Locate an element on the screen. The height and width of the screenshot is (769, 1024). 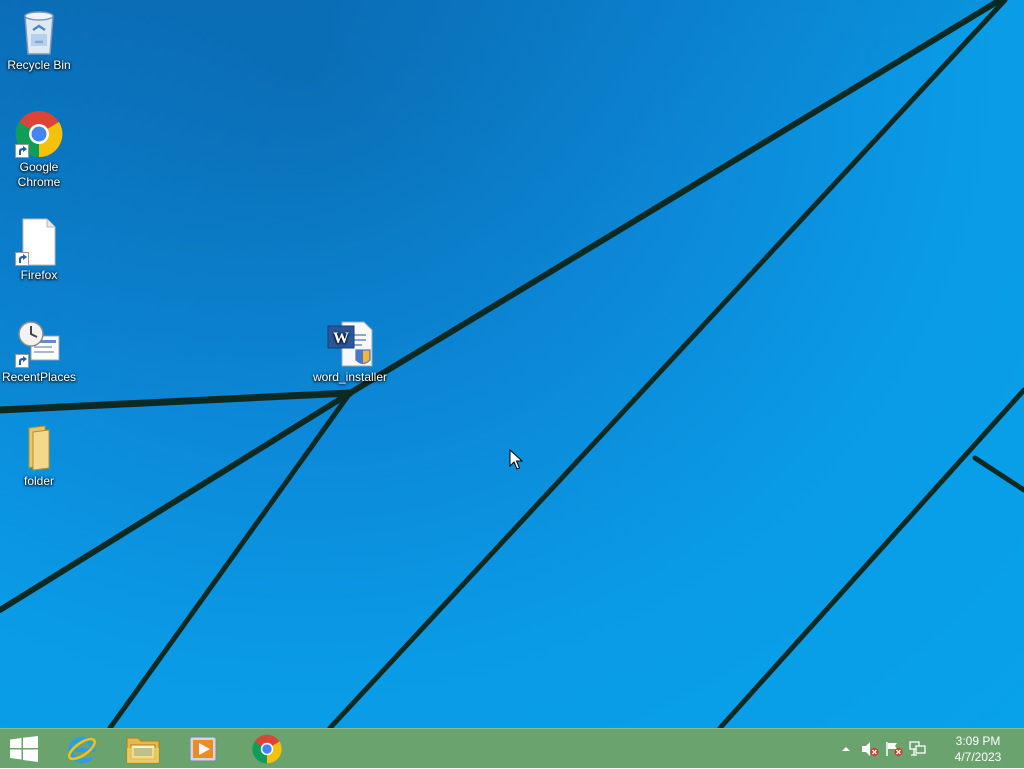
svg-text: W is located at coordinates (341, 338).